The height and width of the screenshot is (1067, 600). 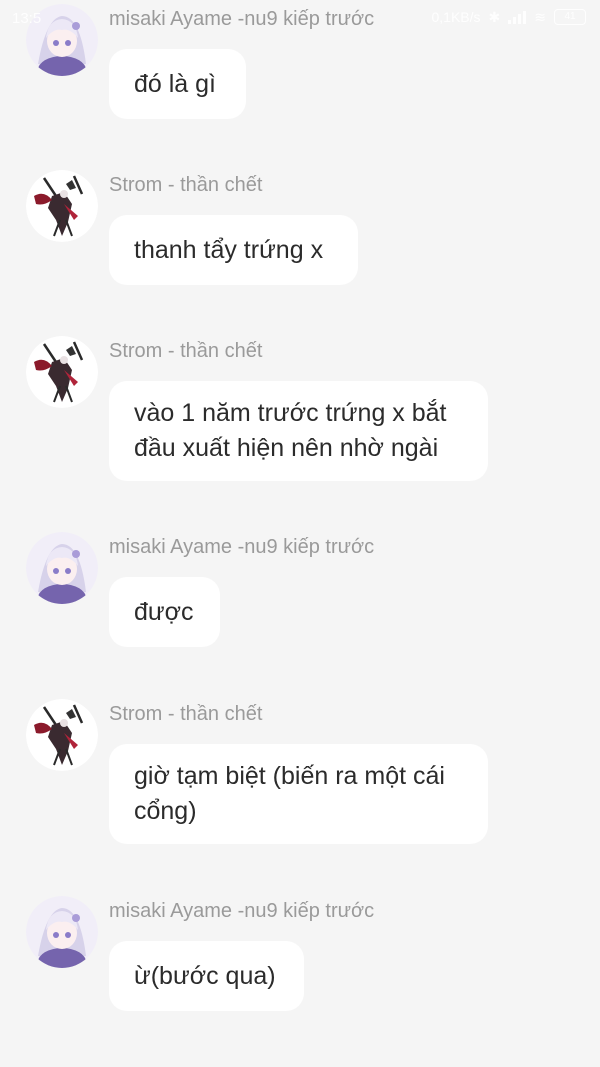 I want to click on message-bubble: ừ(bước qua), so click(x=206, y=976).